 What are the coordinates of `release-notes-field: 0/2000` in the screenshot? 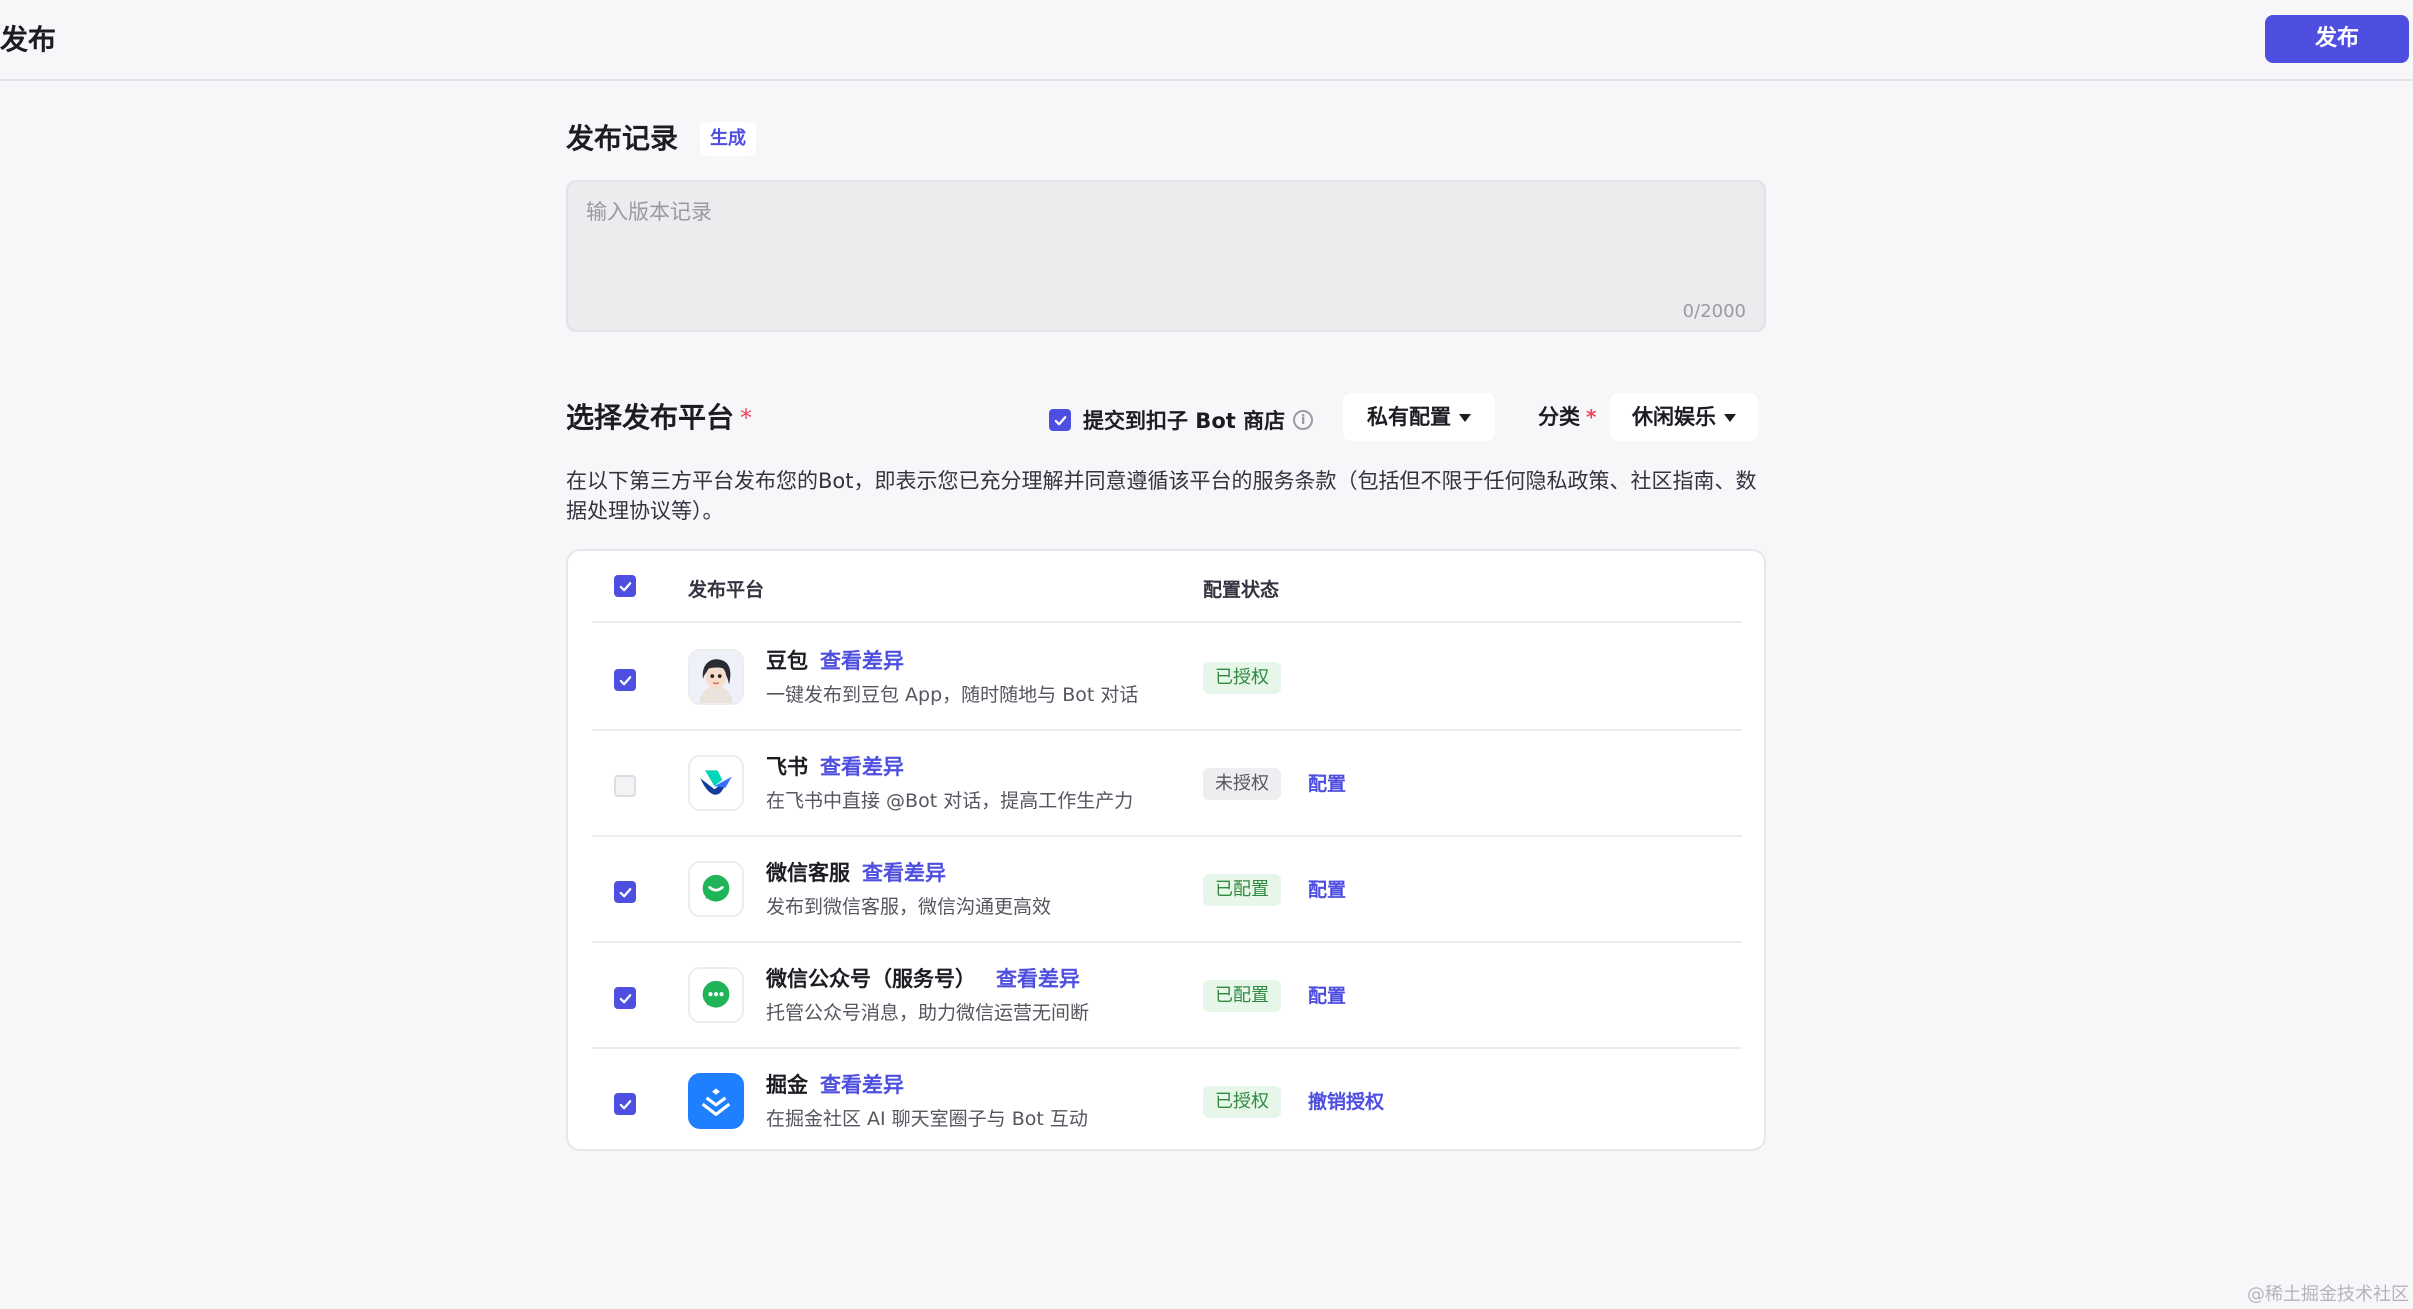 It's located at (1166, 256).